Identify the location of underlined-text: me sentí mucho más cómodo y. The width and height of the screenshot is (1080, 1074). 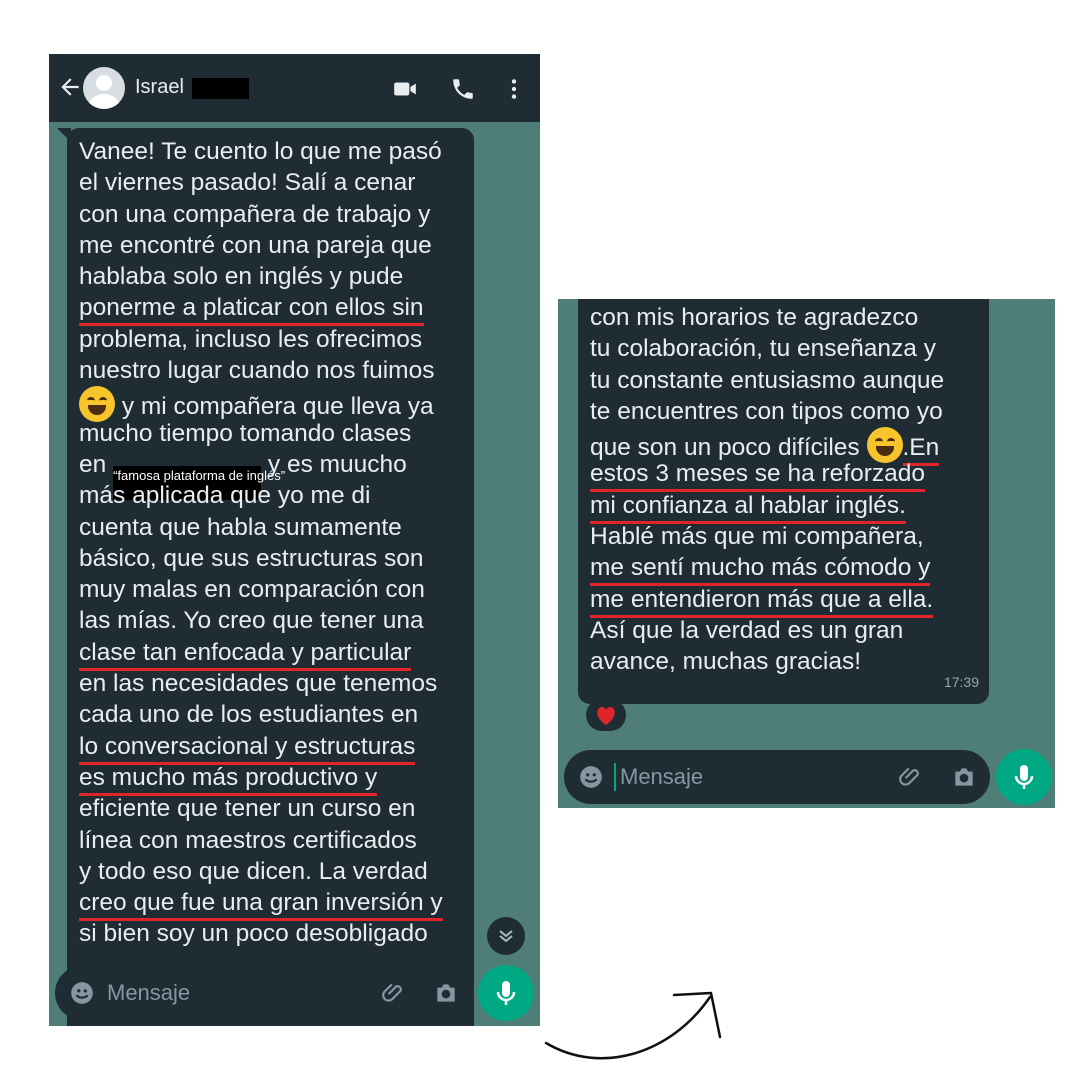
(760, 570).